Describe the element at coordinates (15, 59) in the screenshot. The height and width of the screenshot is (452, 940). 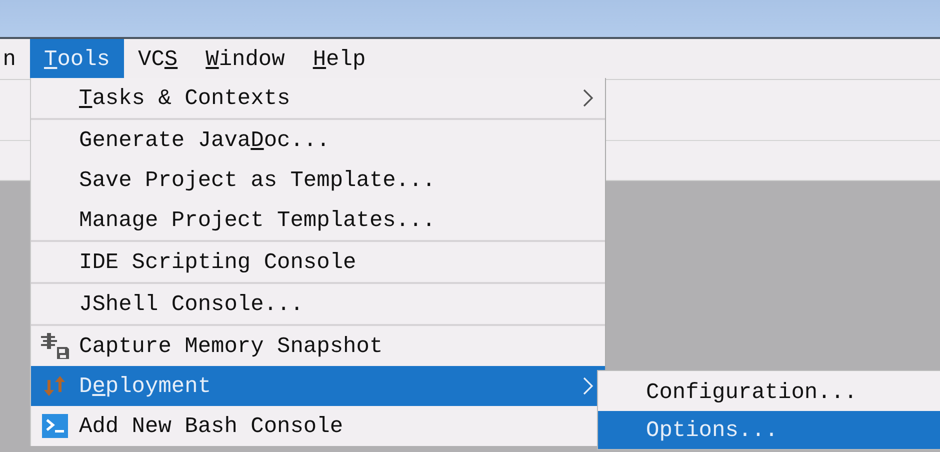
I see `menu-bar-item: n` at that location.